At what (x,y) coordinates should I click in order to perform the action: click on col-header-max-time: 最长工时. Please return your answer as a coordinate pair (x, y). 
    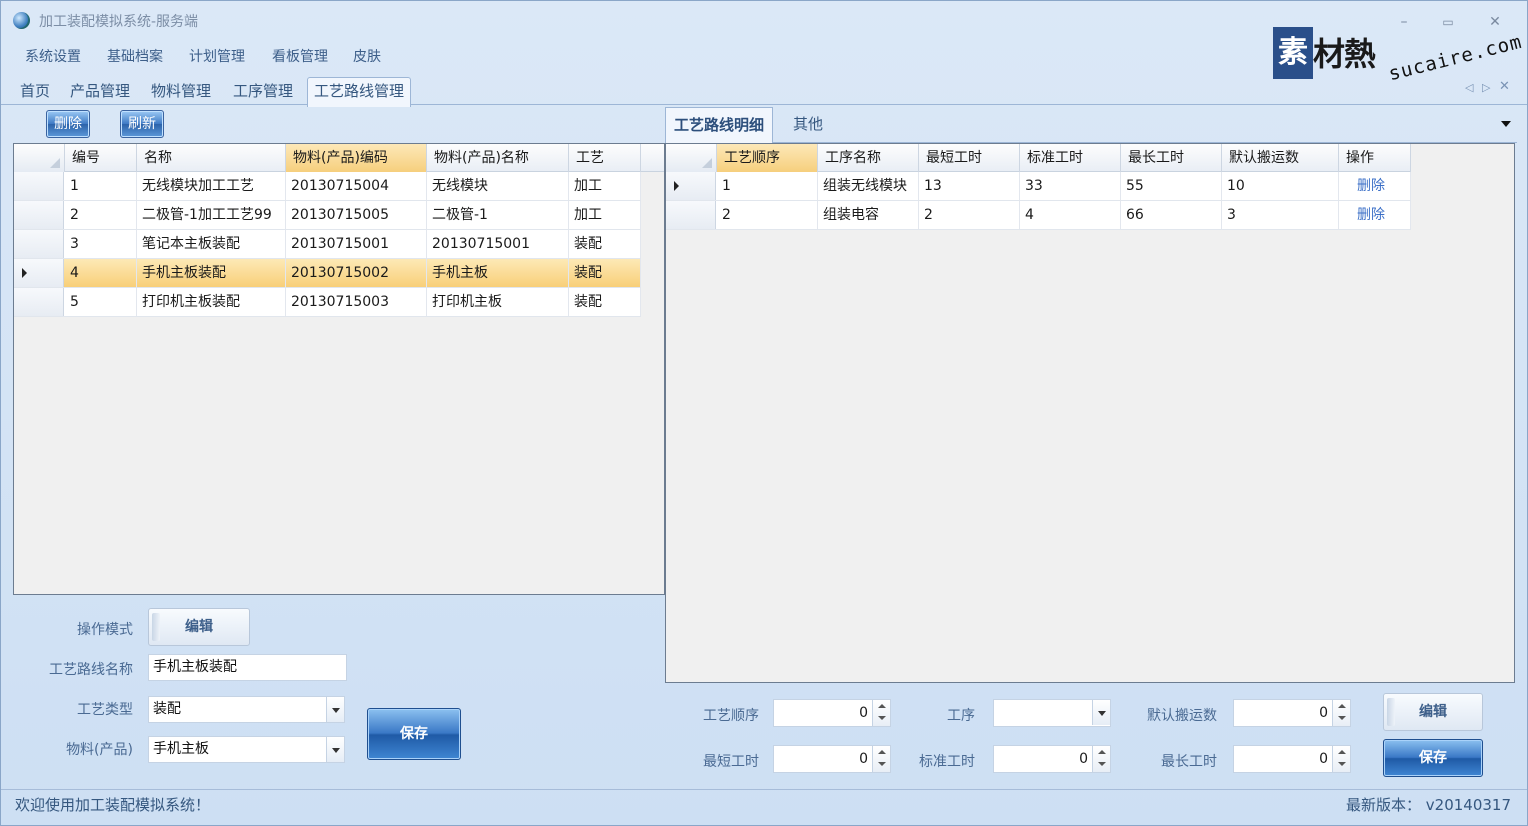
    Looking at the image, I should click on (1171, 158).